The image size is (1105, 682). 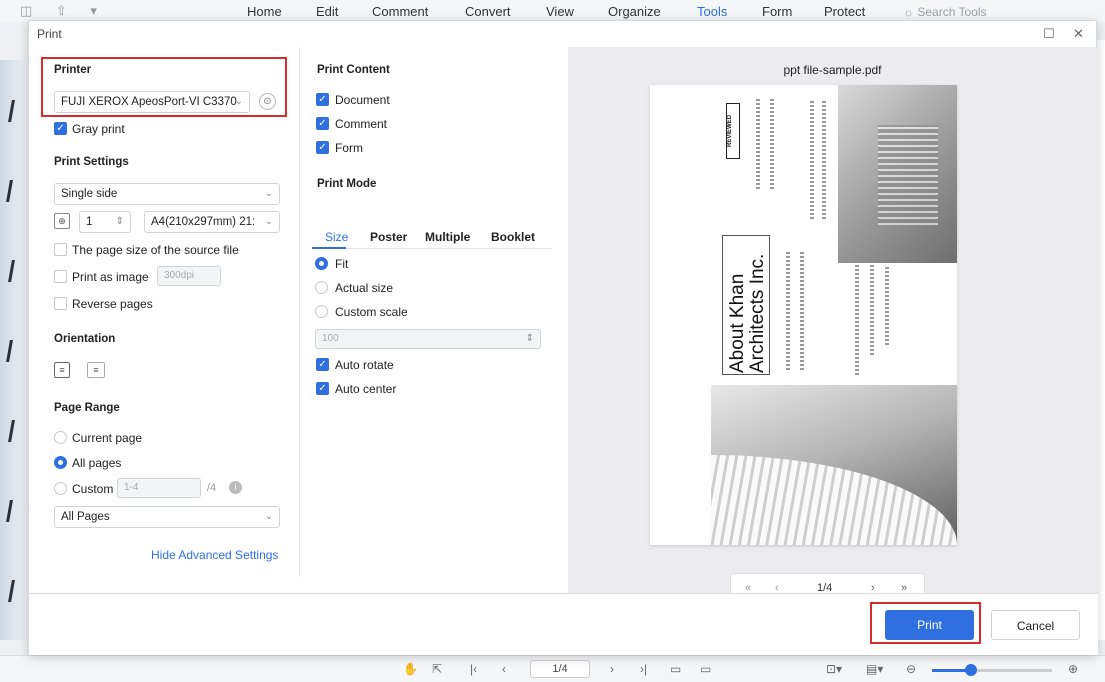 I want to click on zoom-slider-handle, so click(x=971, y=670).